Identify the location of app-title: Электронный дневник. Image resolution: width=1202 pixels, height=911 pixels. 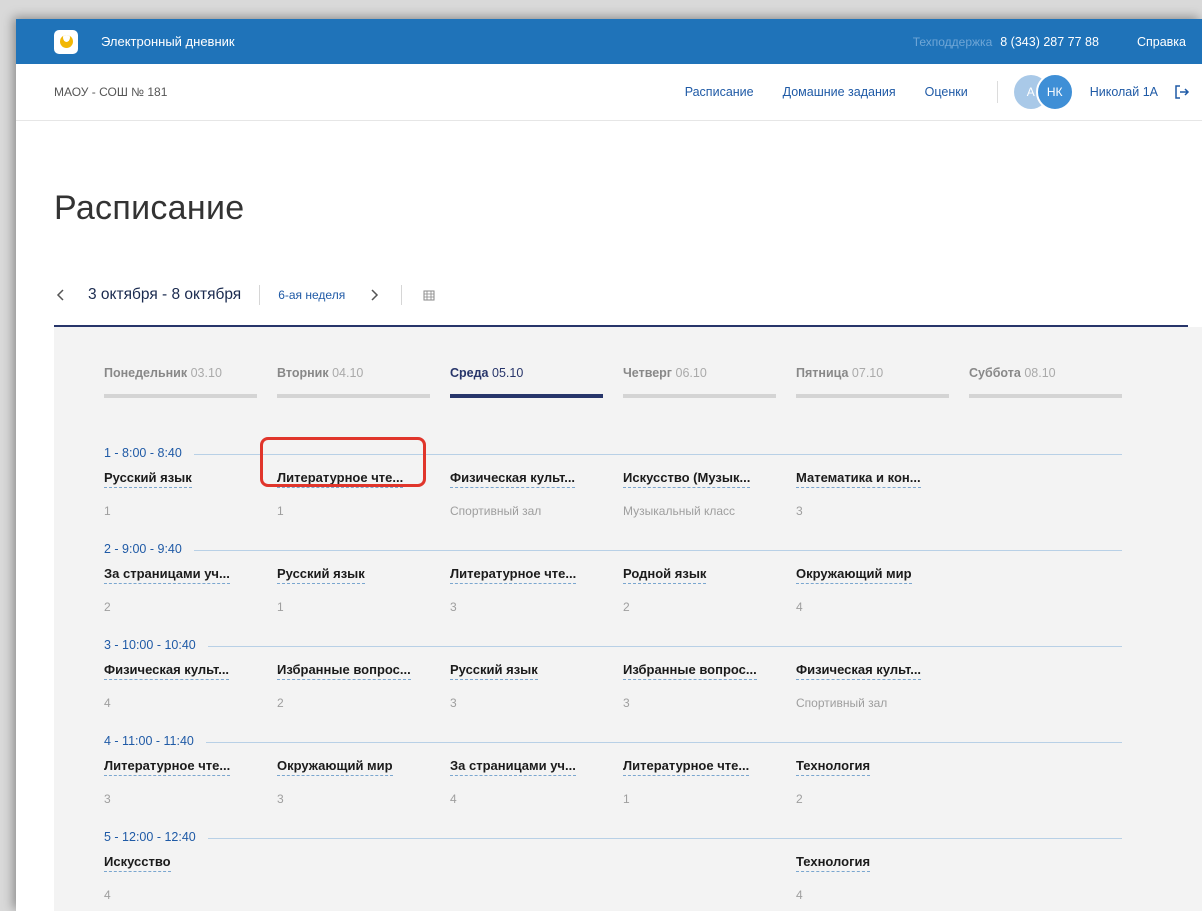
(168, 41).